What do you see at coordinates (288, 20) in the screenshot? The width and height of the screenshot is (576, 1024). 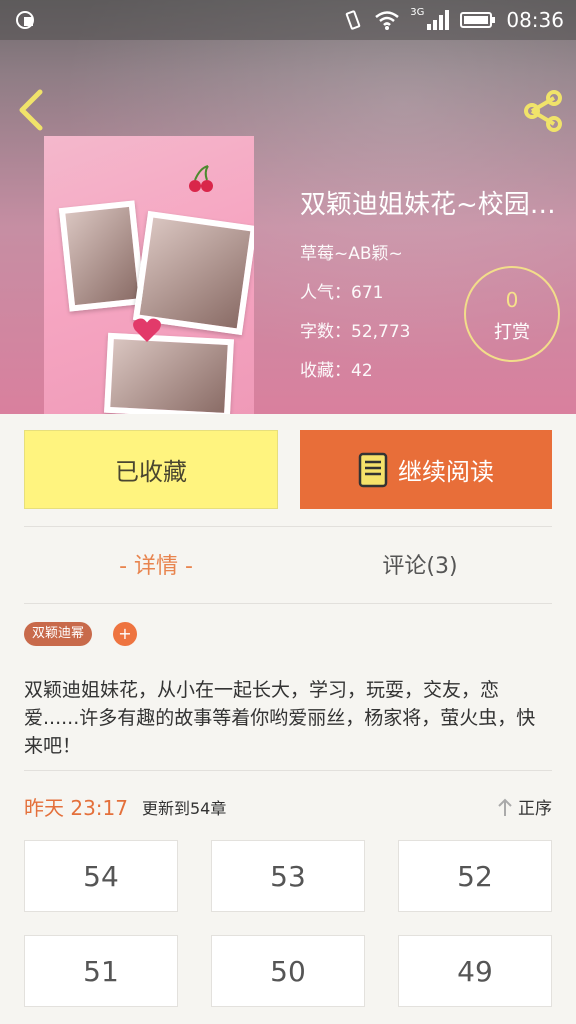 I see `status-bar: 3G 08:36` at bounding box center [288, 20].